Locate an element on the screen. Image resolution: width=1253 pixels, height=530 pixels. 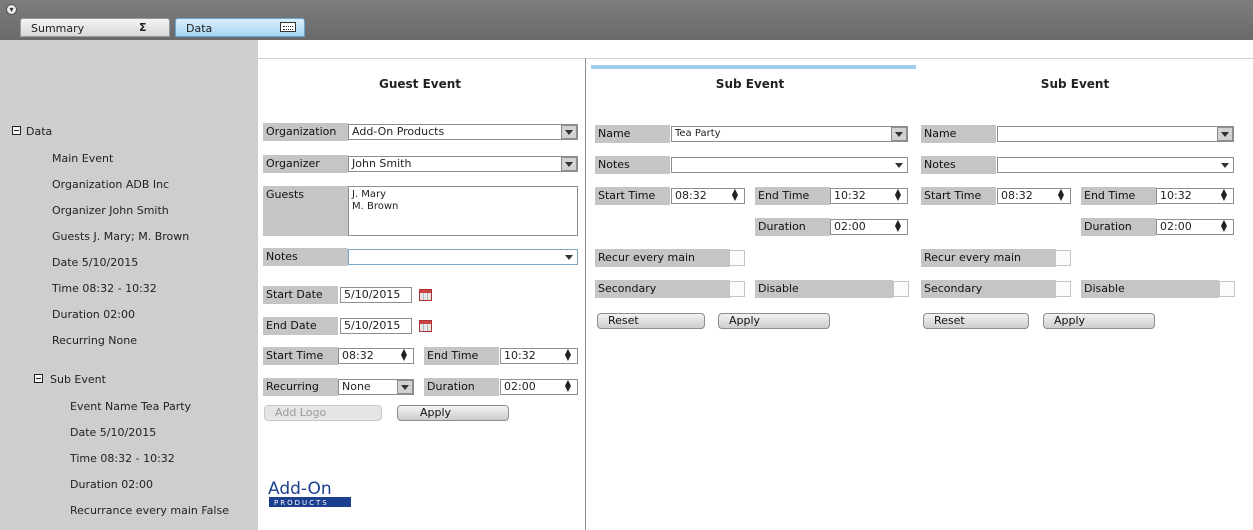
tree-sub-item: Date 5/10/2015 is located at coordinates (113, 432).